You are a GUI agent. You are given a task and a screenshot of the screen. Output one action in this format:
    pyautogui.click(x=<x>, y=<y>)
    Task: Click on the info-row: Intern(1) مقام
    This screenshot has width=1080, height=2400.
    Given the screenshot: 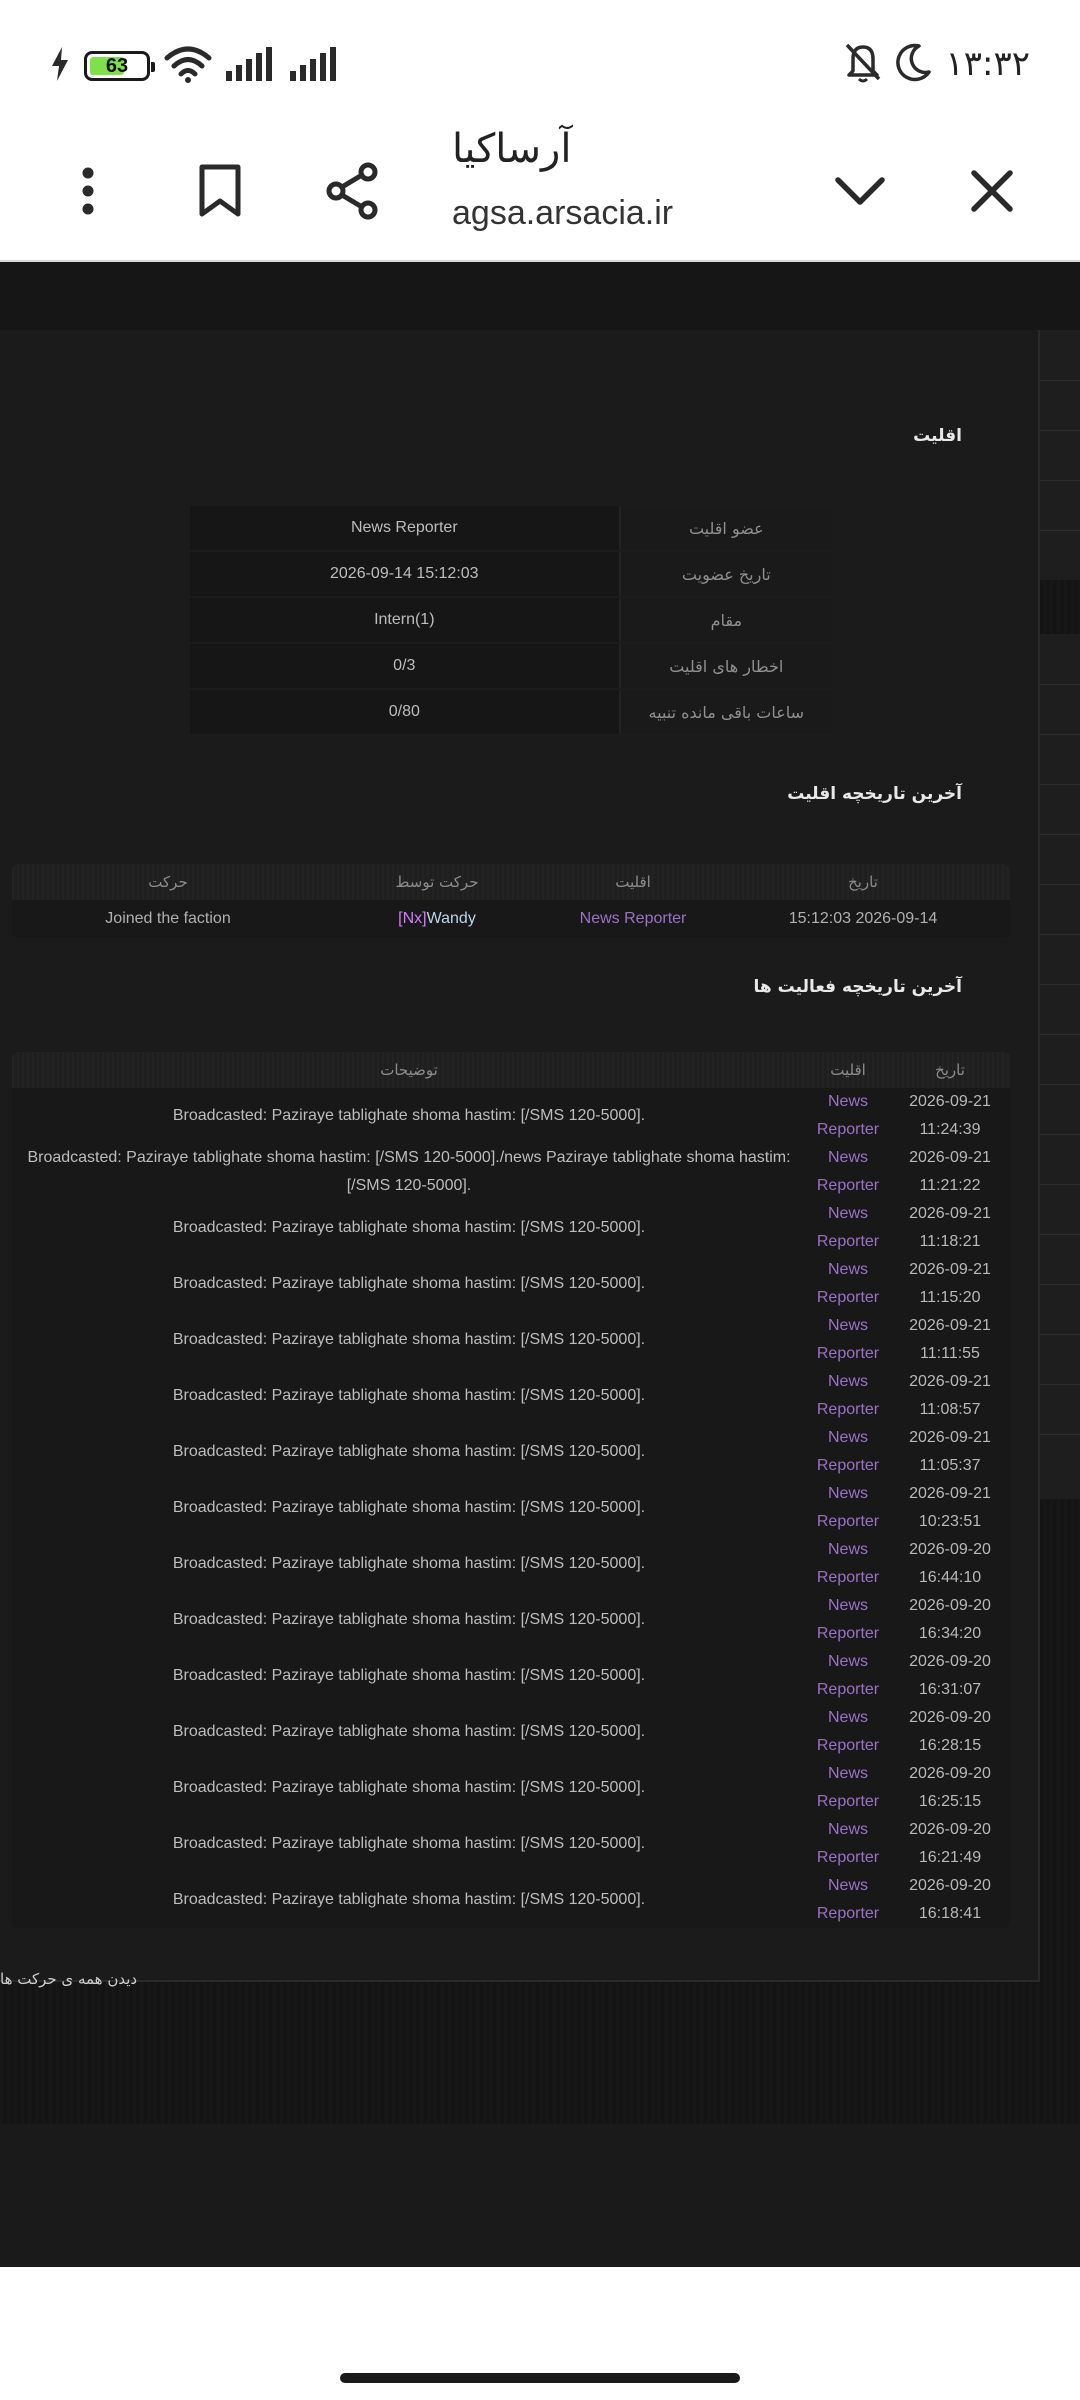 What is the action you would take?
    pyautogui.click(x=511, y=620)
    